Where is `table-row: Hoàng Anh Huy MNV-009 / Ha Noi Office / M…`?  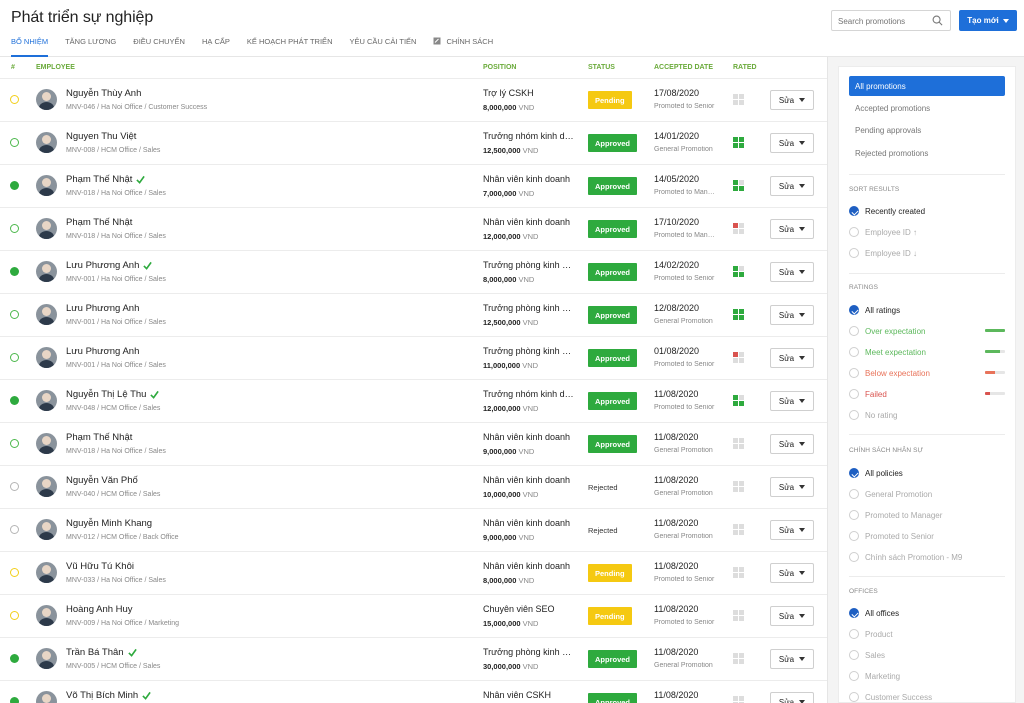
table-row: Hoàng Anh Huy MNV-009 / Ha Noi Office / M… is located at coordinates (413, 616).